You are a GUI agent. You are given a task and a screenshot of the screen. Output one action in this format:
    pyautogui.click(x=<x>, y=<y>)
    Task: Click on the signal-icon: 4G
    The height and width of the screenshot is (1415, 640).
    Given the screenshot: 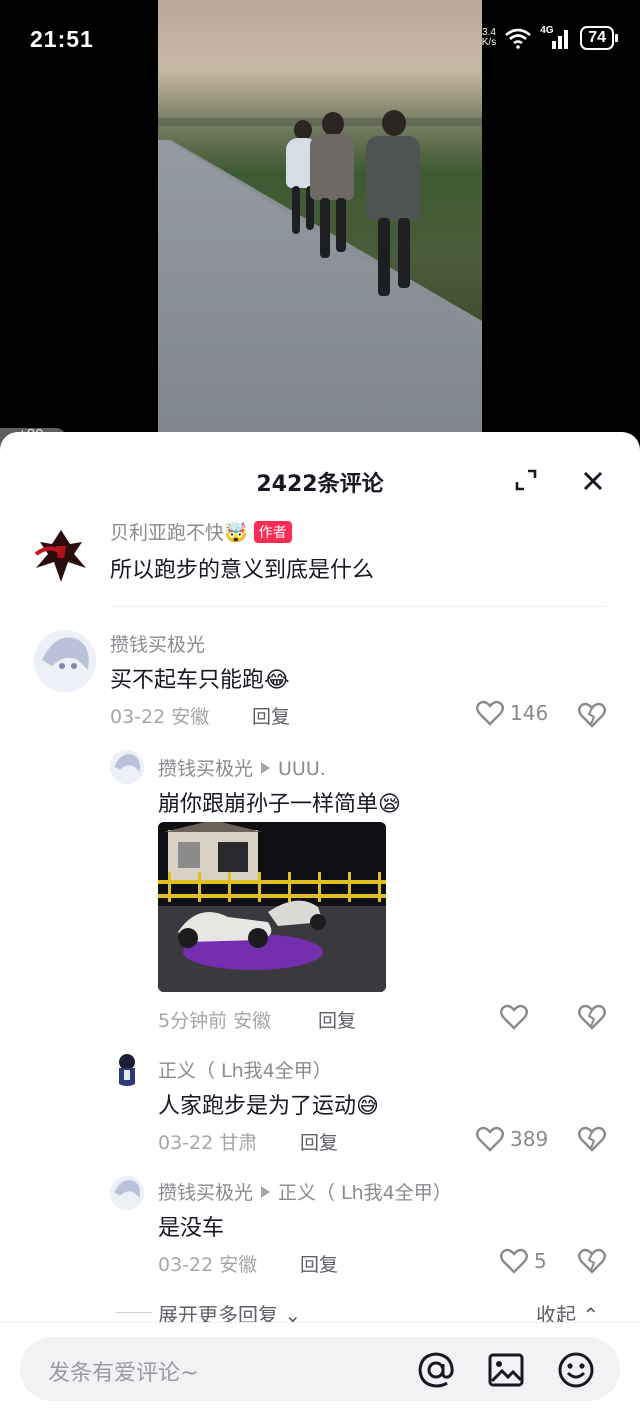 What is the action you would take?
    pyautogui.click(x=556, y=37)
    